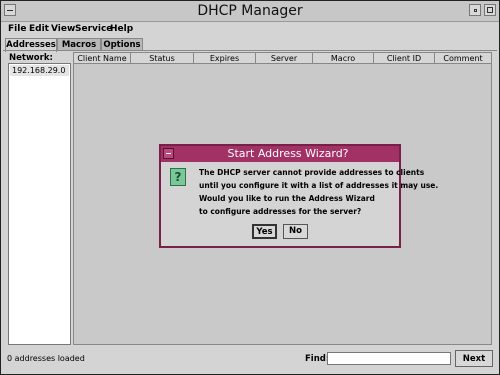 The image size is (500, 375). What do you see at coordinates (250, 29) in the screenshot?
I see `menu-bar: File Edit View Service Help` at bounding box center [250, 29].